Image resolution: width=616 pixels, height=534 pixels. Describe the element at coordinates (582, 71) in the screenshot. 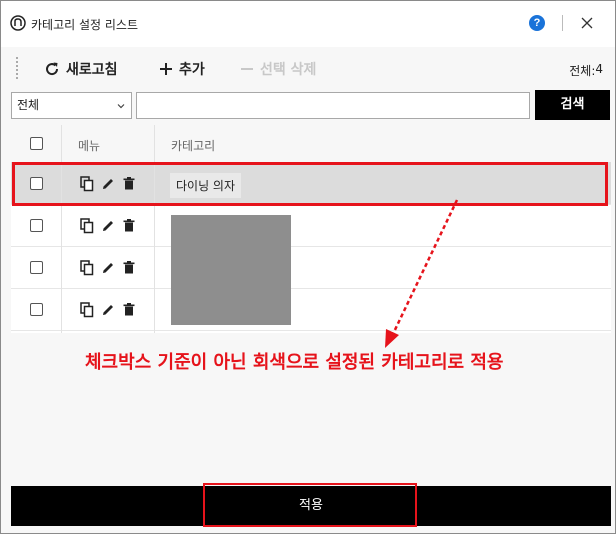

I see `total-label: 전체:` at that location.